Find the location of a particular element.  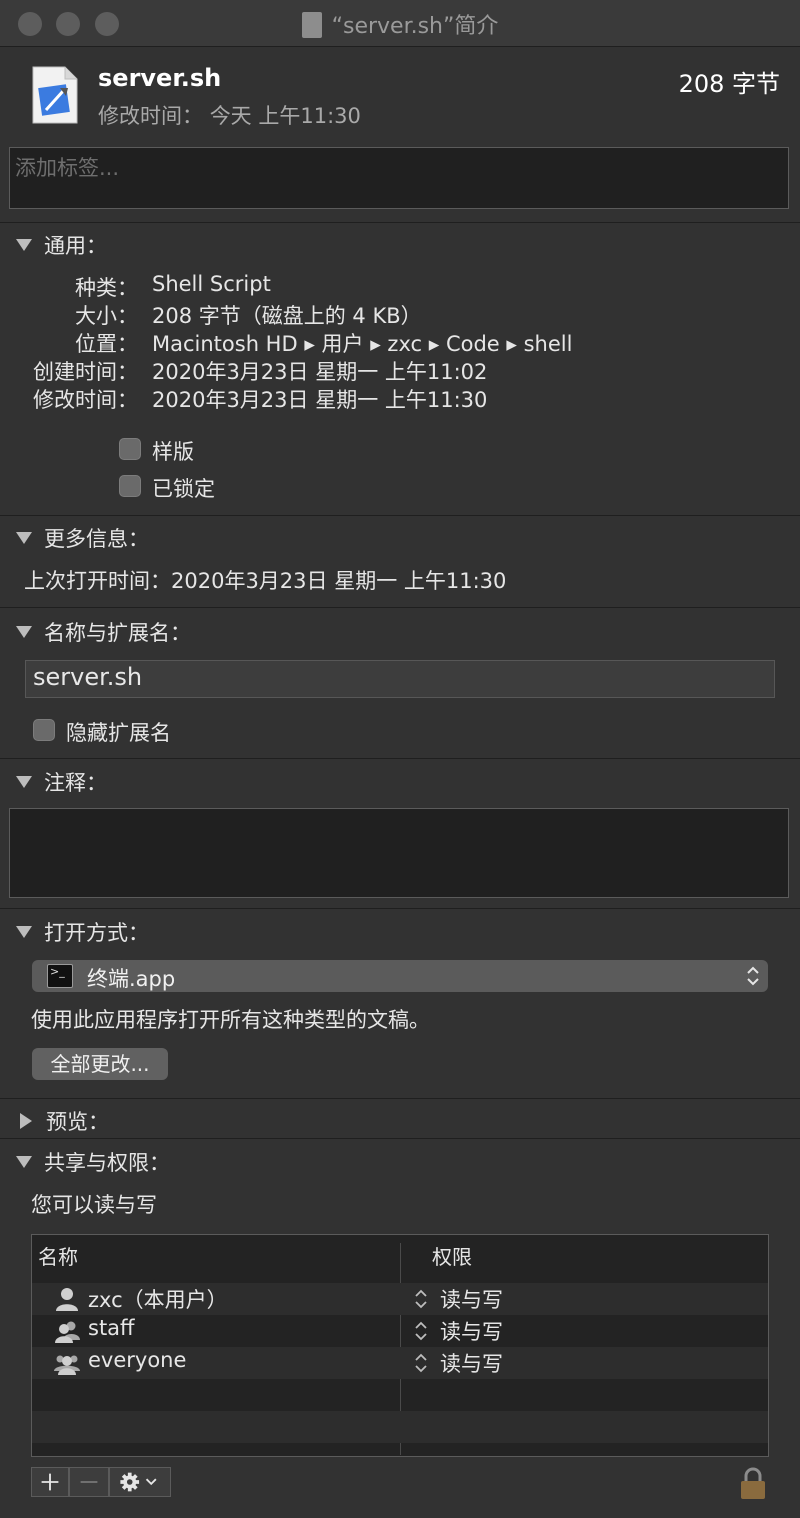

kind-value: Shell Script is located at coordinates (211, 284).